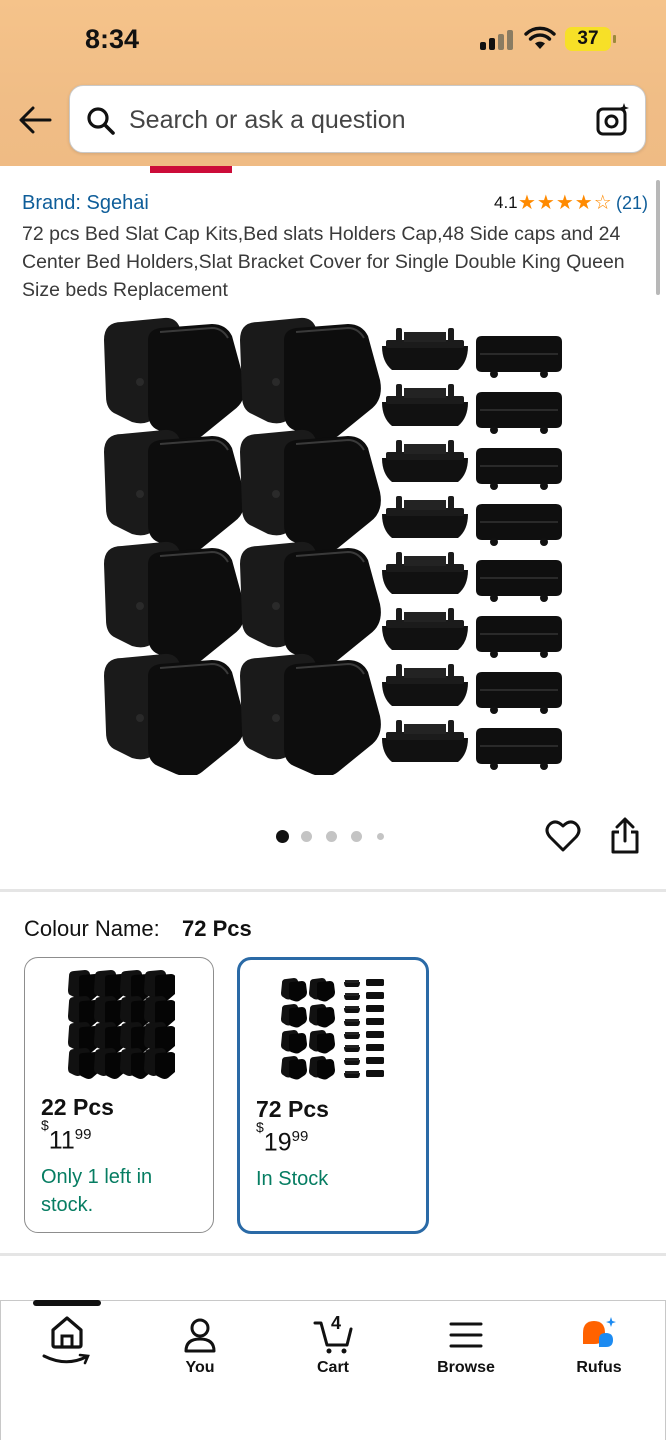 The image size is (666, 1440). I want to click on nav-item-you: You, so click(200, 1351).